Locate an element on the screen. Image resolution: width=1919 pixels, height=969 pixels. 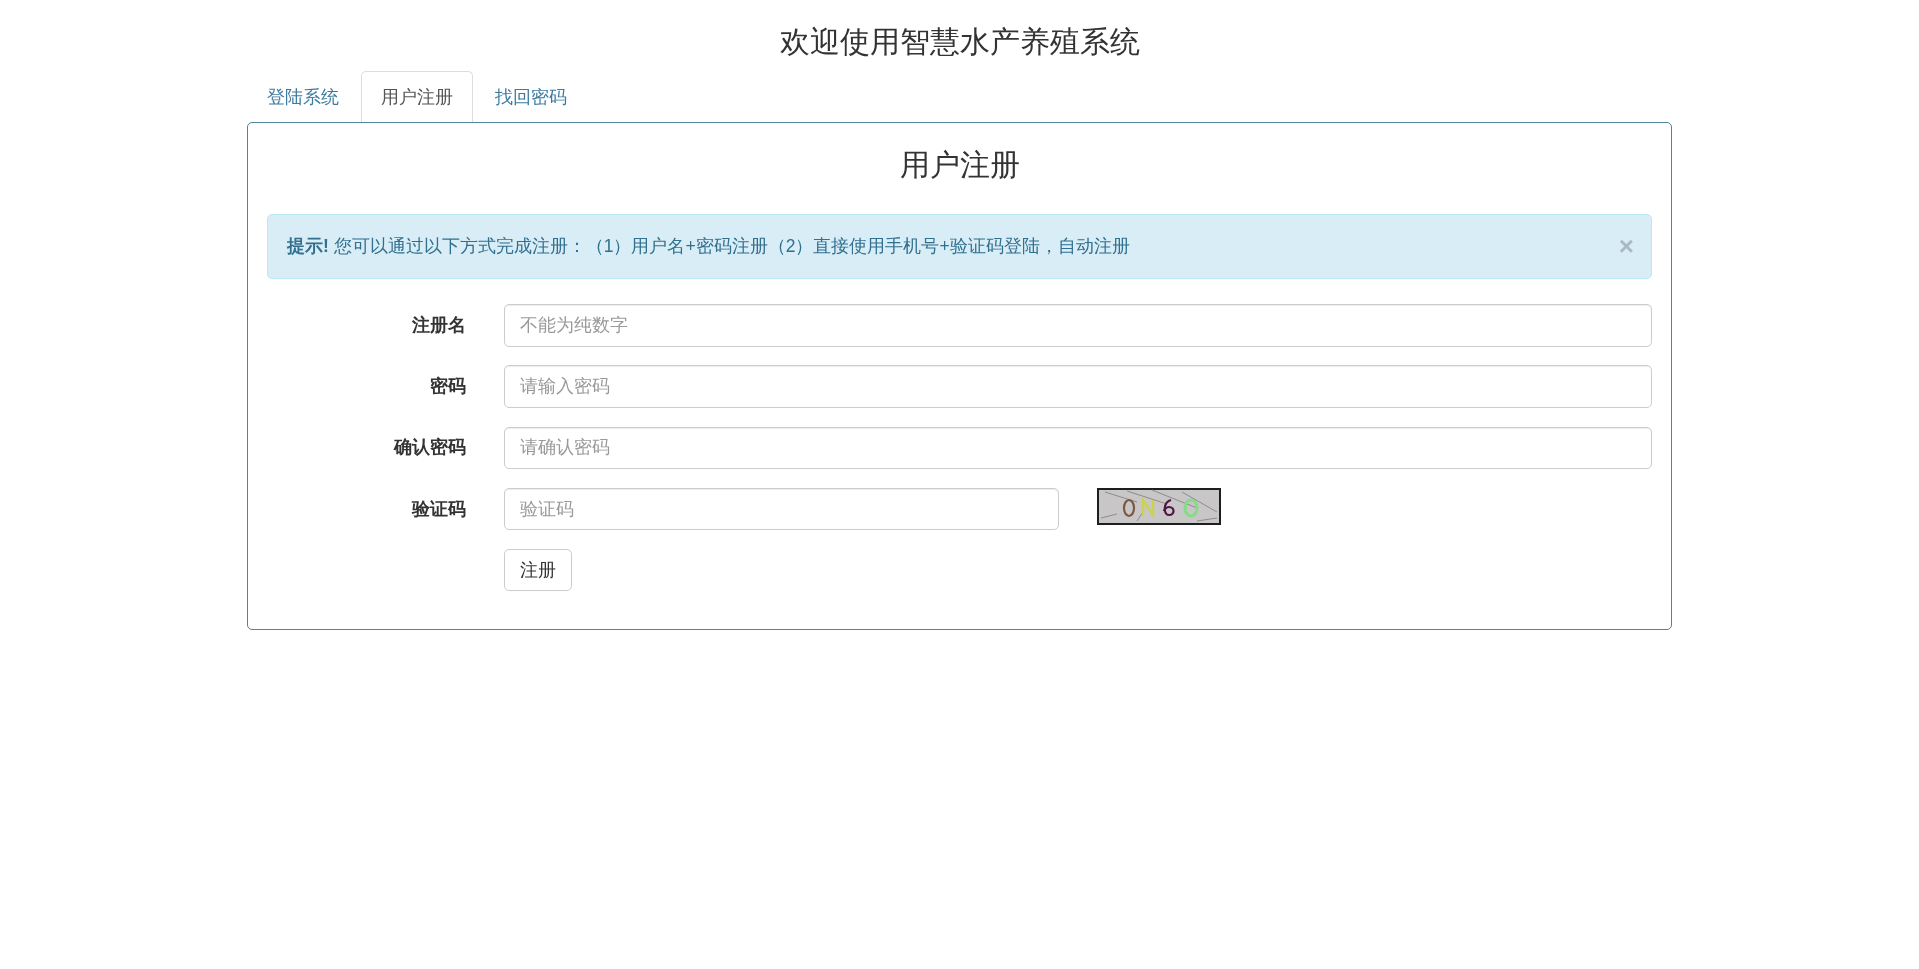
register-button: 注册 is located at coordinates (538, 570).